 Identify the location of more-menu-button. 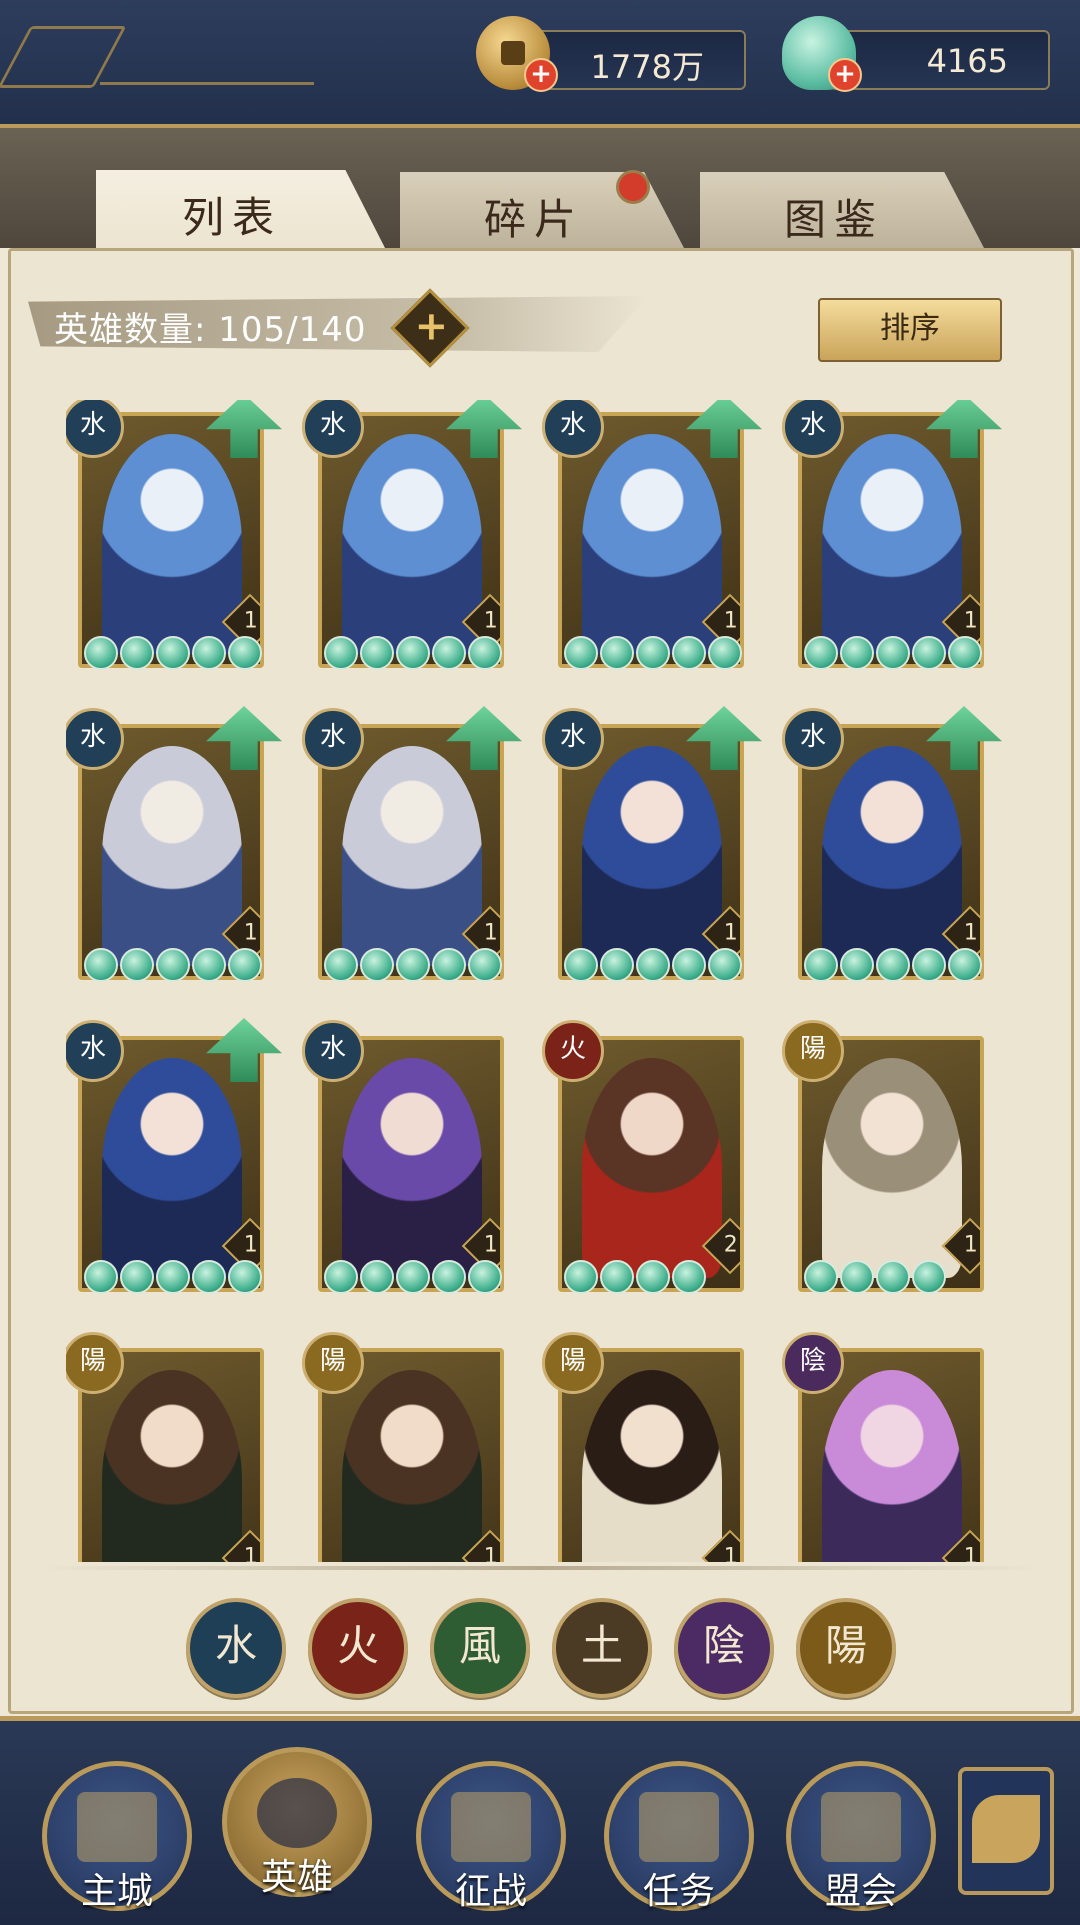
(1006, 1831).